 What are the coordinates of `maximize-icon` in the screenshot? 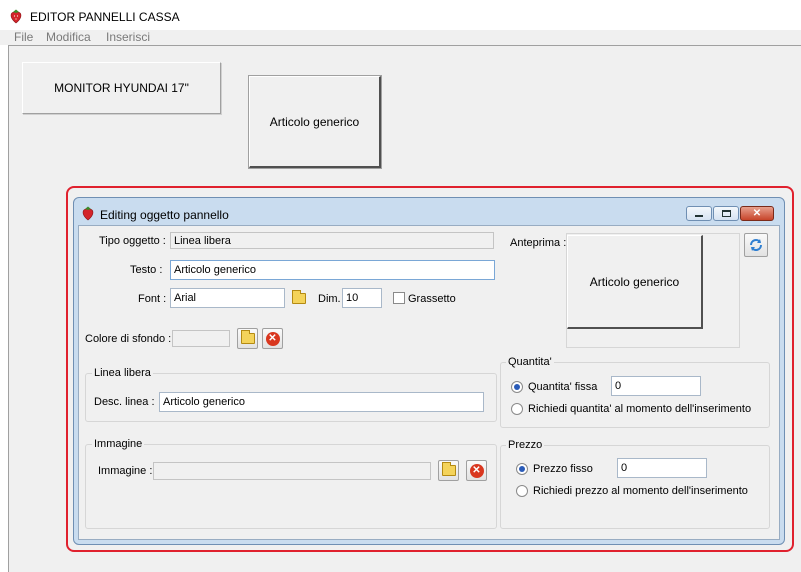 It's located at (726, 213).